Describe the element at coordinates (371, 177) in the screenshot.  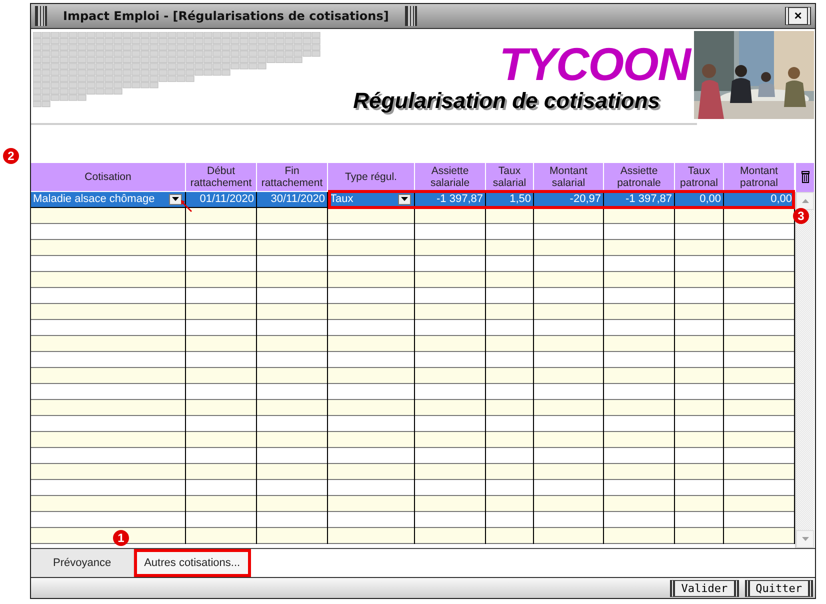
I see `column-header: Type régul.` at that location.